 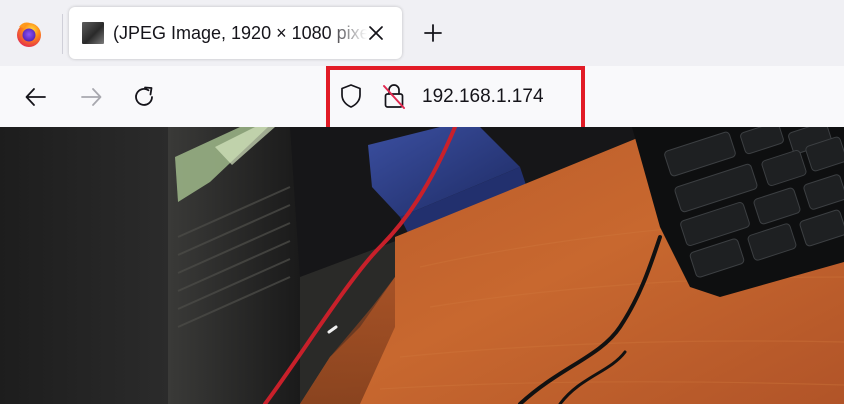 What do you see at coordinates (36, 97) in the screenshot?
I see `back-arrow-icon` at bounding box center [36, 97].